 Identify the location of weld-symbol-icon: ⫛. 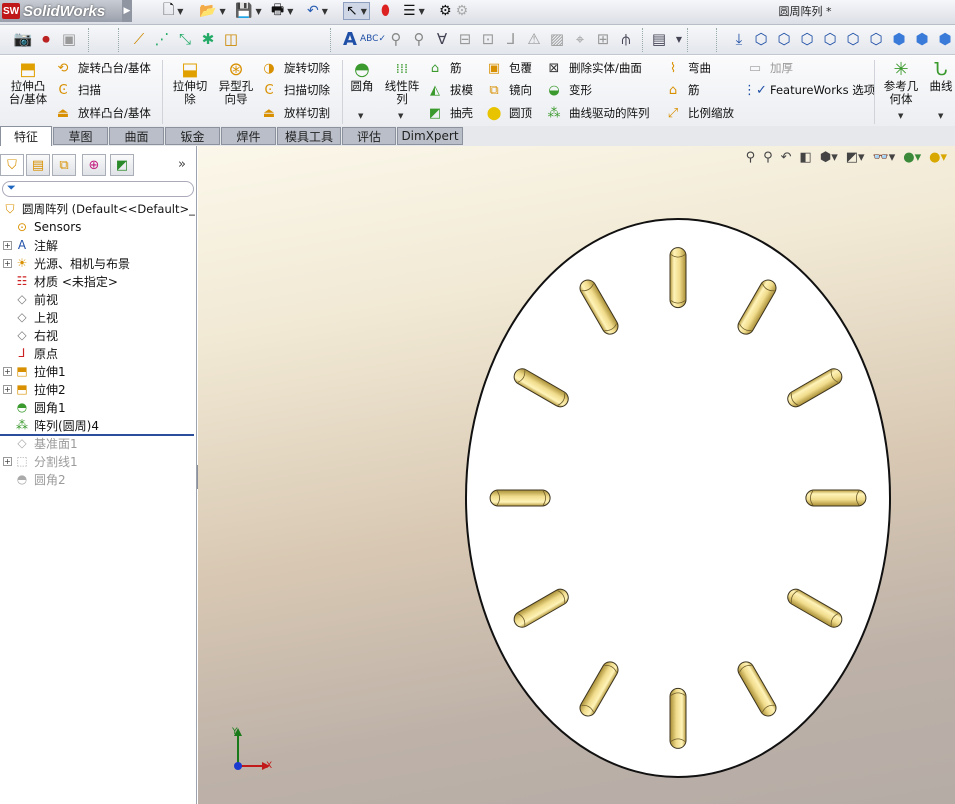
(626, 39).